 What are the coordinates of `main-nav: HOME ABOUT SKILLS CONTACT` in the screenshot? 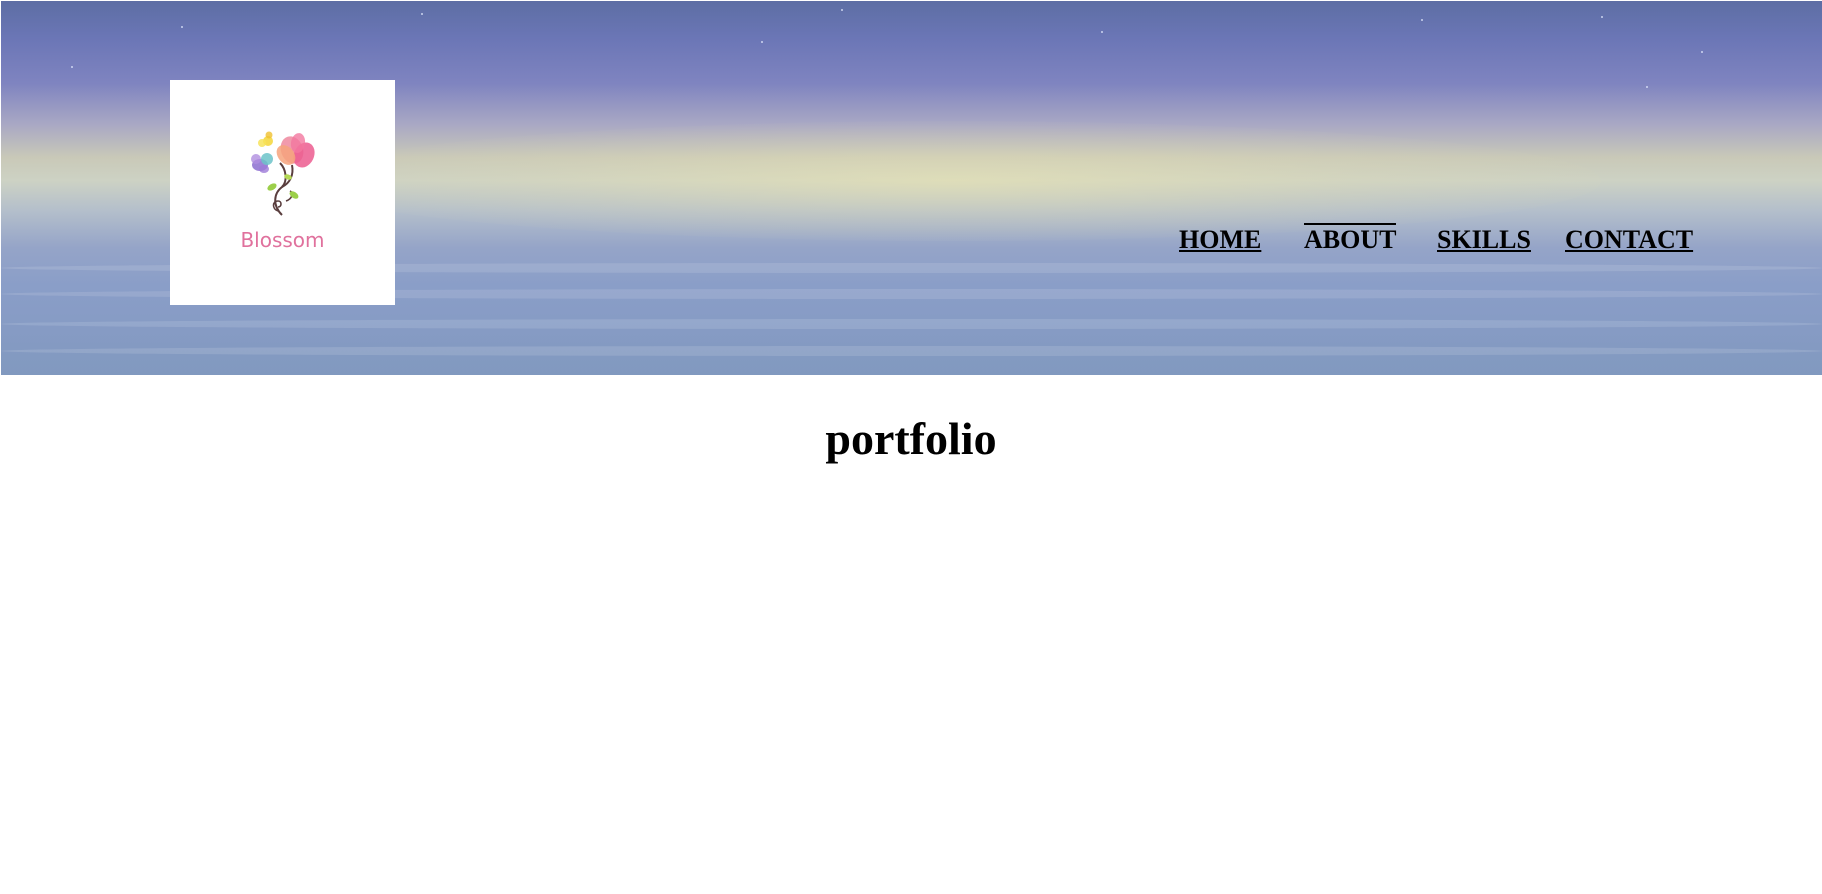 It's located at (911, 244).